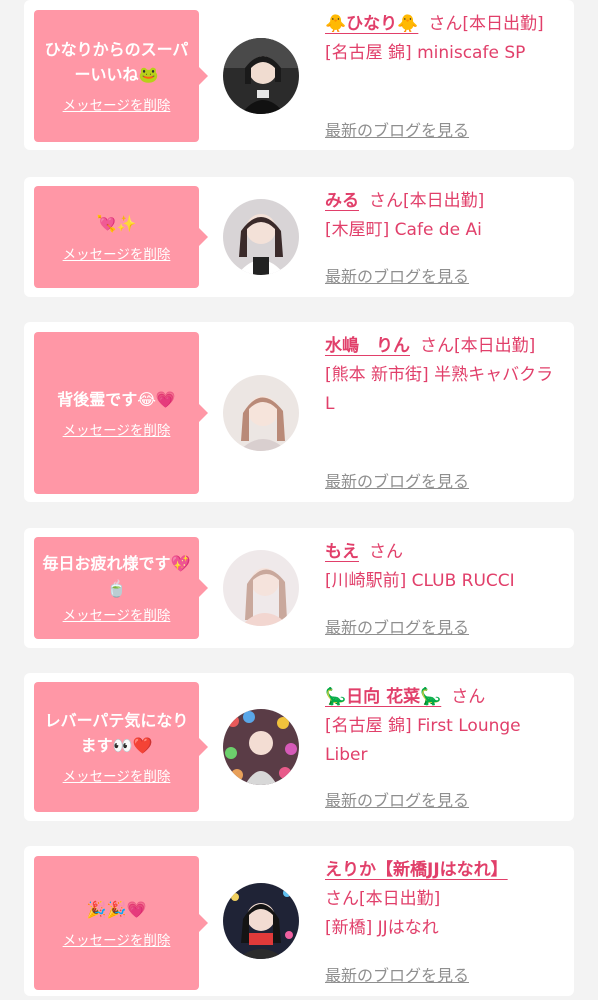 The width and height of the screenshot is (598, 1000). What do you see at coordinates (367, 346) in the screenshot?
I see `cast-name-link: 水嶋 りん` at bounding box center [367, 346].